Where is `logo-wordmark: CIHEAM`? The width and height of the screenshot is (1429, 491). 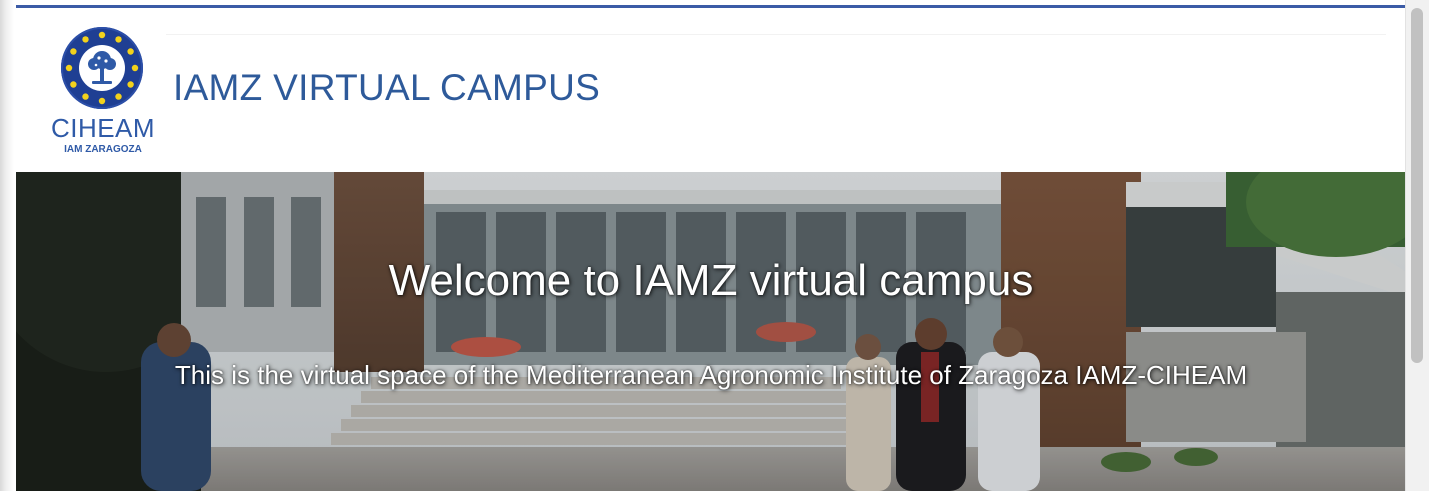
logo-wordmark: CIHEAM is located at coordinates (103, 128).